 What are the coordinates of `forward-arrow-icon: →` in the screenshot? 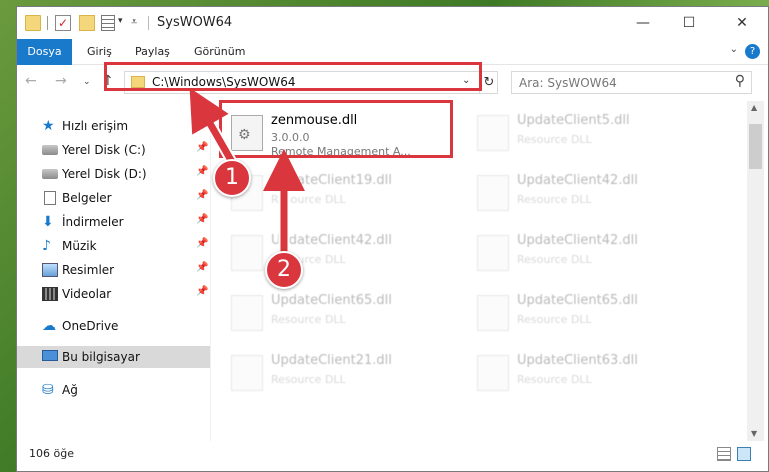 It's located at (61, 81).